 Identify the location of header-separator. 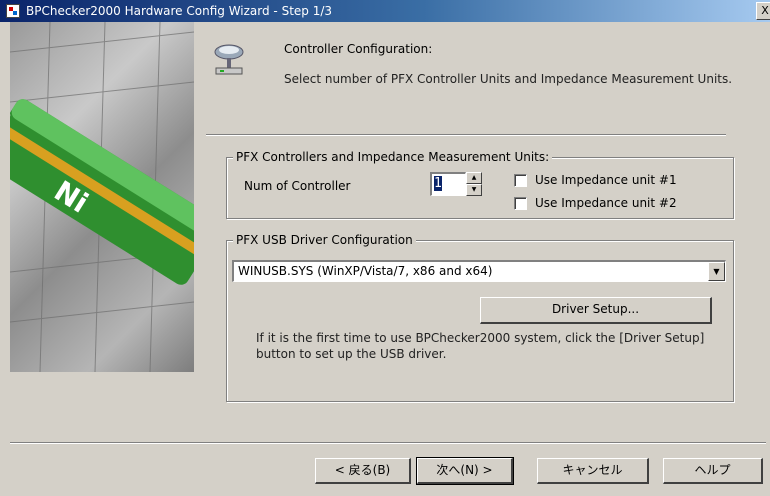
(466, 135).